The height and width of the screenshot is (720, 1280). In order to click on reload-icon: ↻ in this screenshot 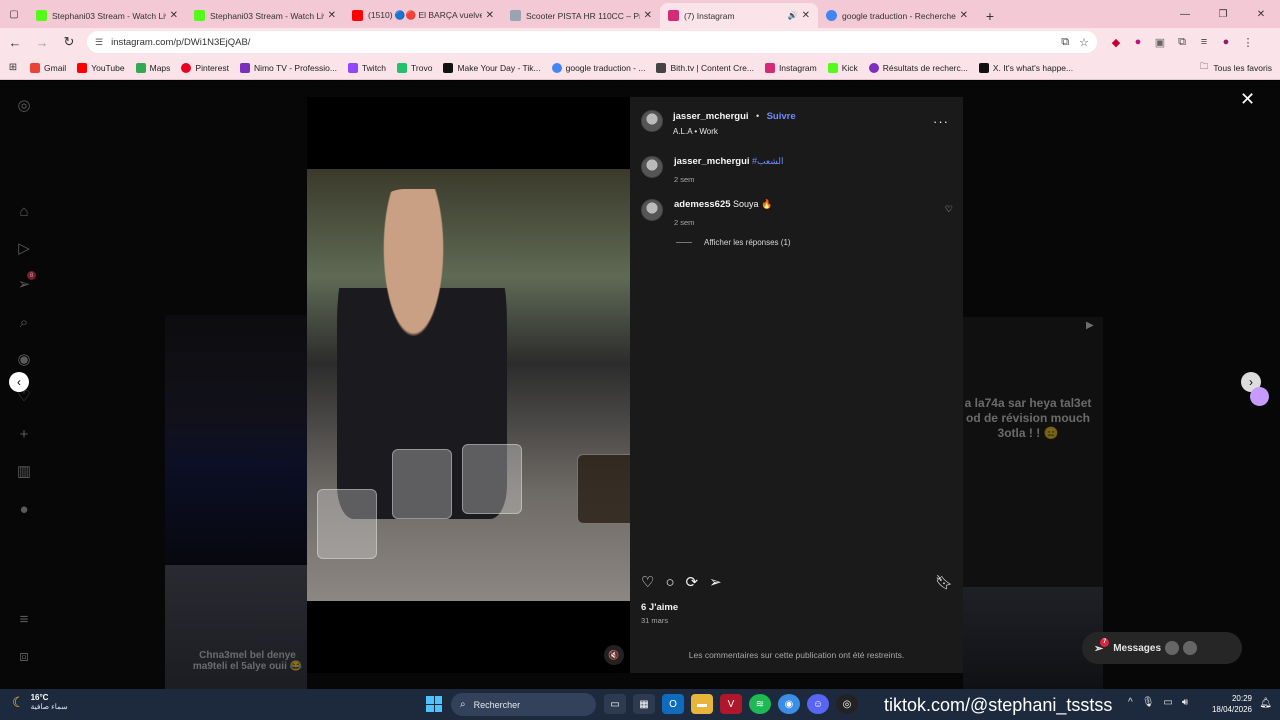, I will do `click(69, 42)`.